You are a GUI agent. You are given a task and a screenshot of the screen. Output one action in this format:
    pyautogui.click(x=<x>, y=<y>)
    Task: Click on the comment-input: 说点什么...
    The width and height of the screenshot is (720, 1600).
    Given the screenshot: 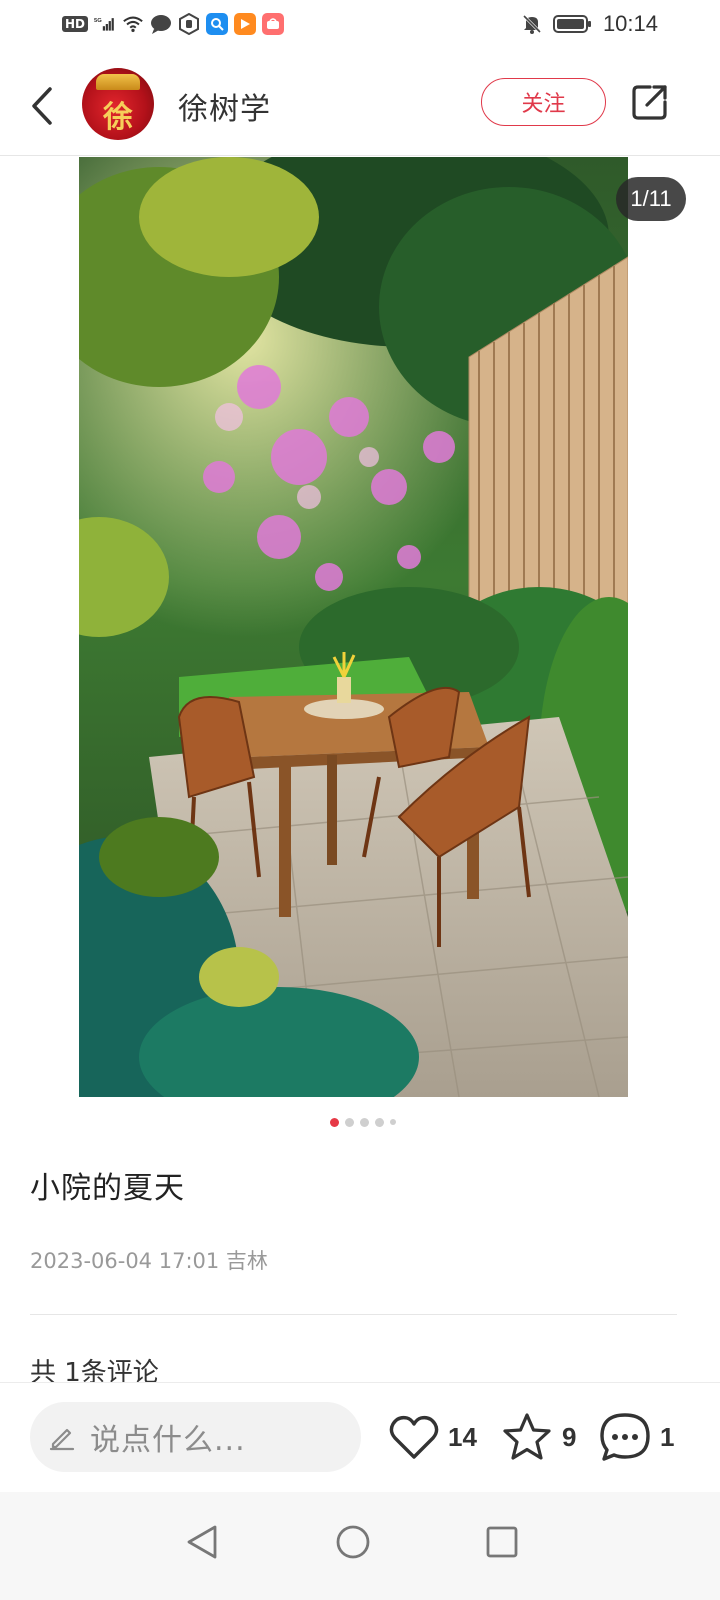 What is the action you would take?
    pyautogui.click(x=195, y=1437)
    